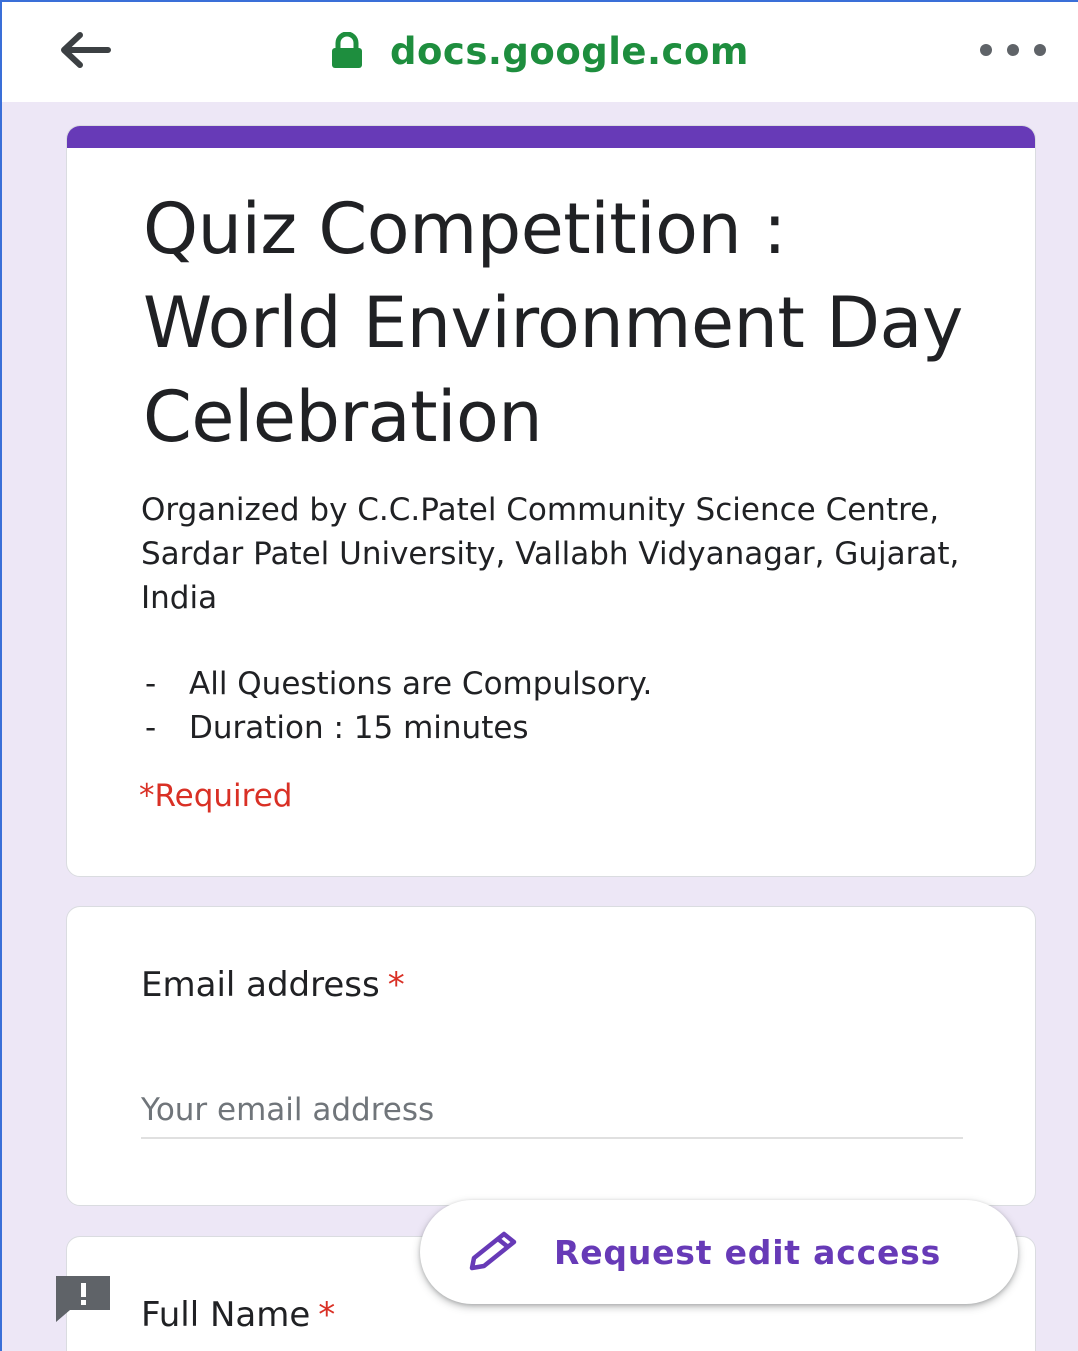 The width and height of the screenshot is (1078, 1351). I want to click on form-accent-bar, so click(551, 137).